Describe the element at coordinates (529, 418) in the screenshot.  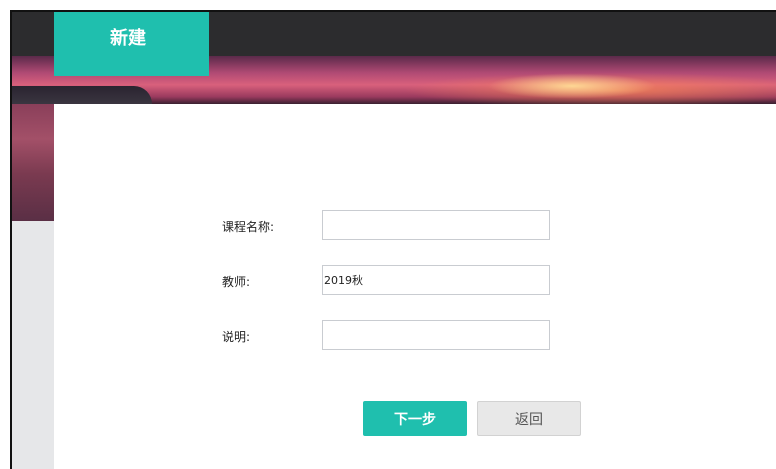
I see `back-button: 返回` at that location.